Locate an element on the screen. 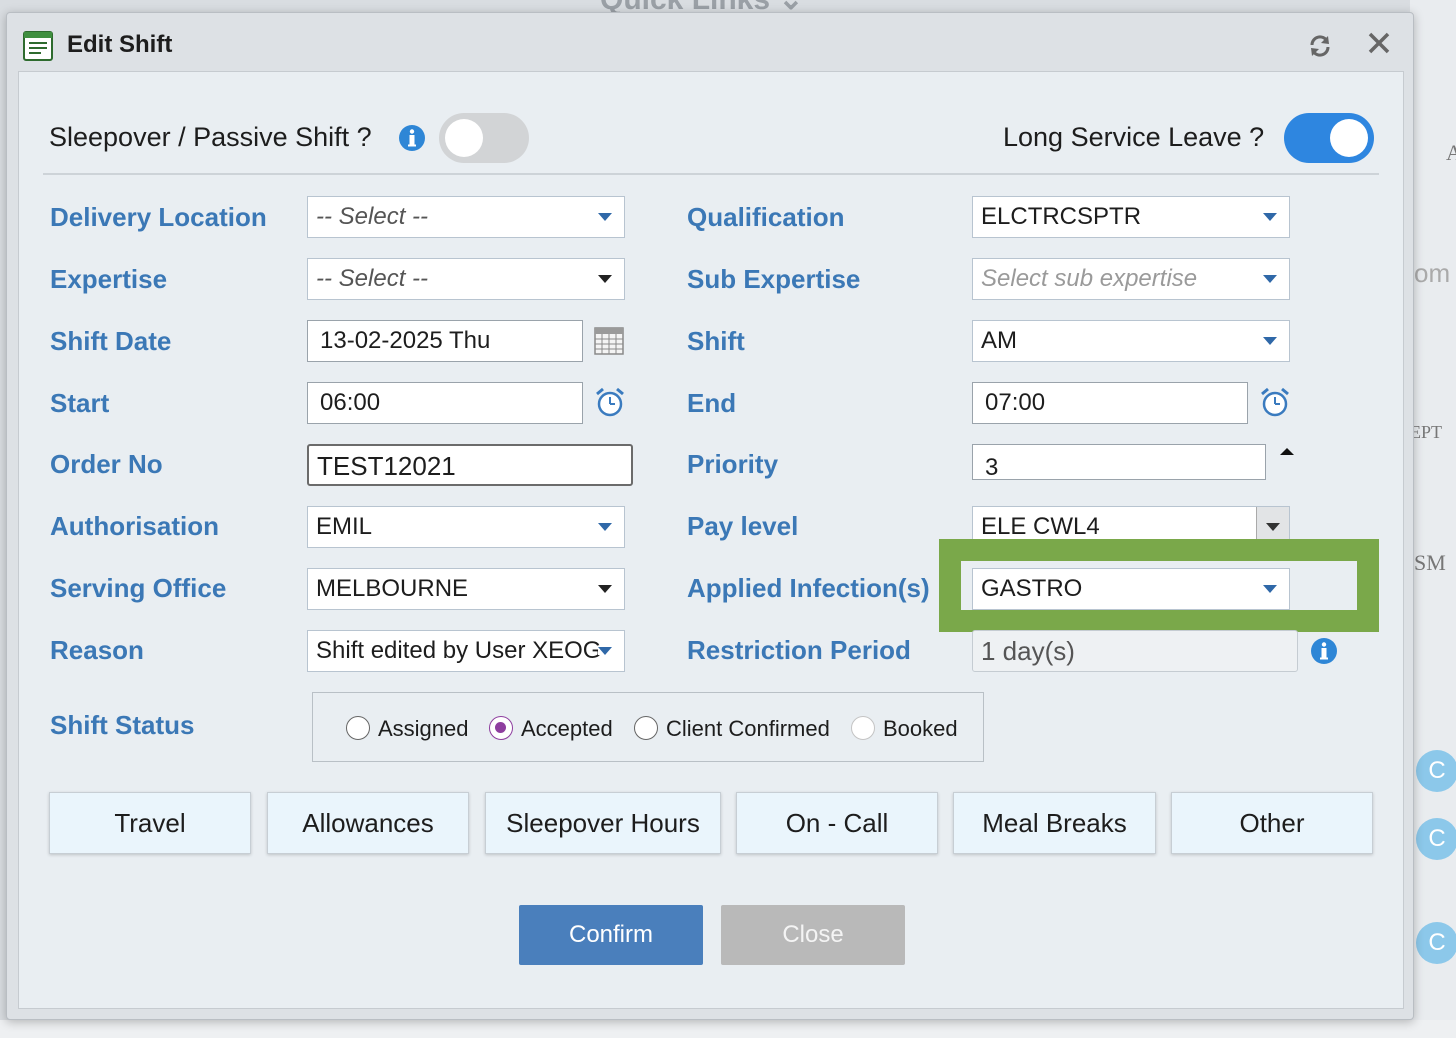  delivery-location-select: -- Select -- is located at coordinates (466, 217).